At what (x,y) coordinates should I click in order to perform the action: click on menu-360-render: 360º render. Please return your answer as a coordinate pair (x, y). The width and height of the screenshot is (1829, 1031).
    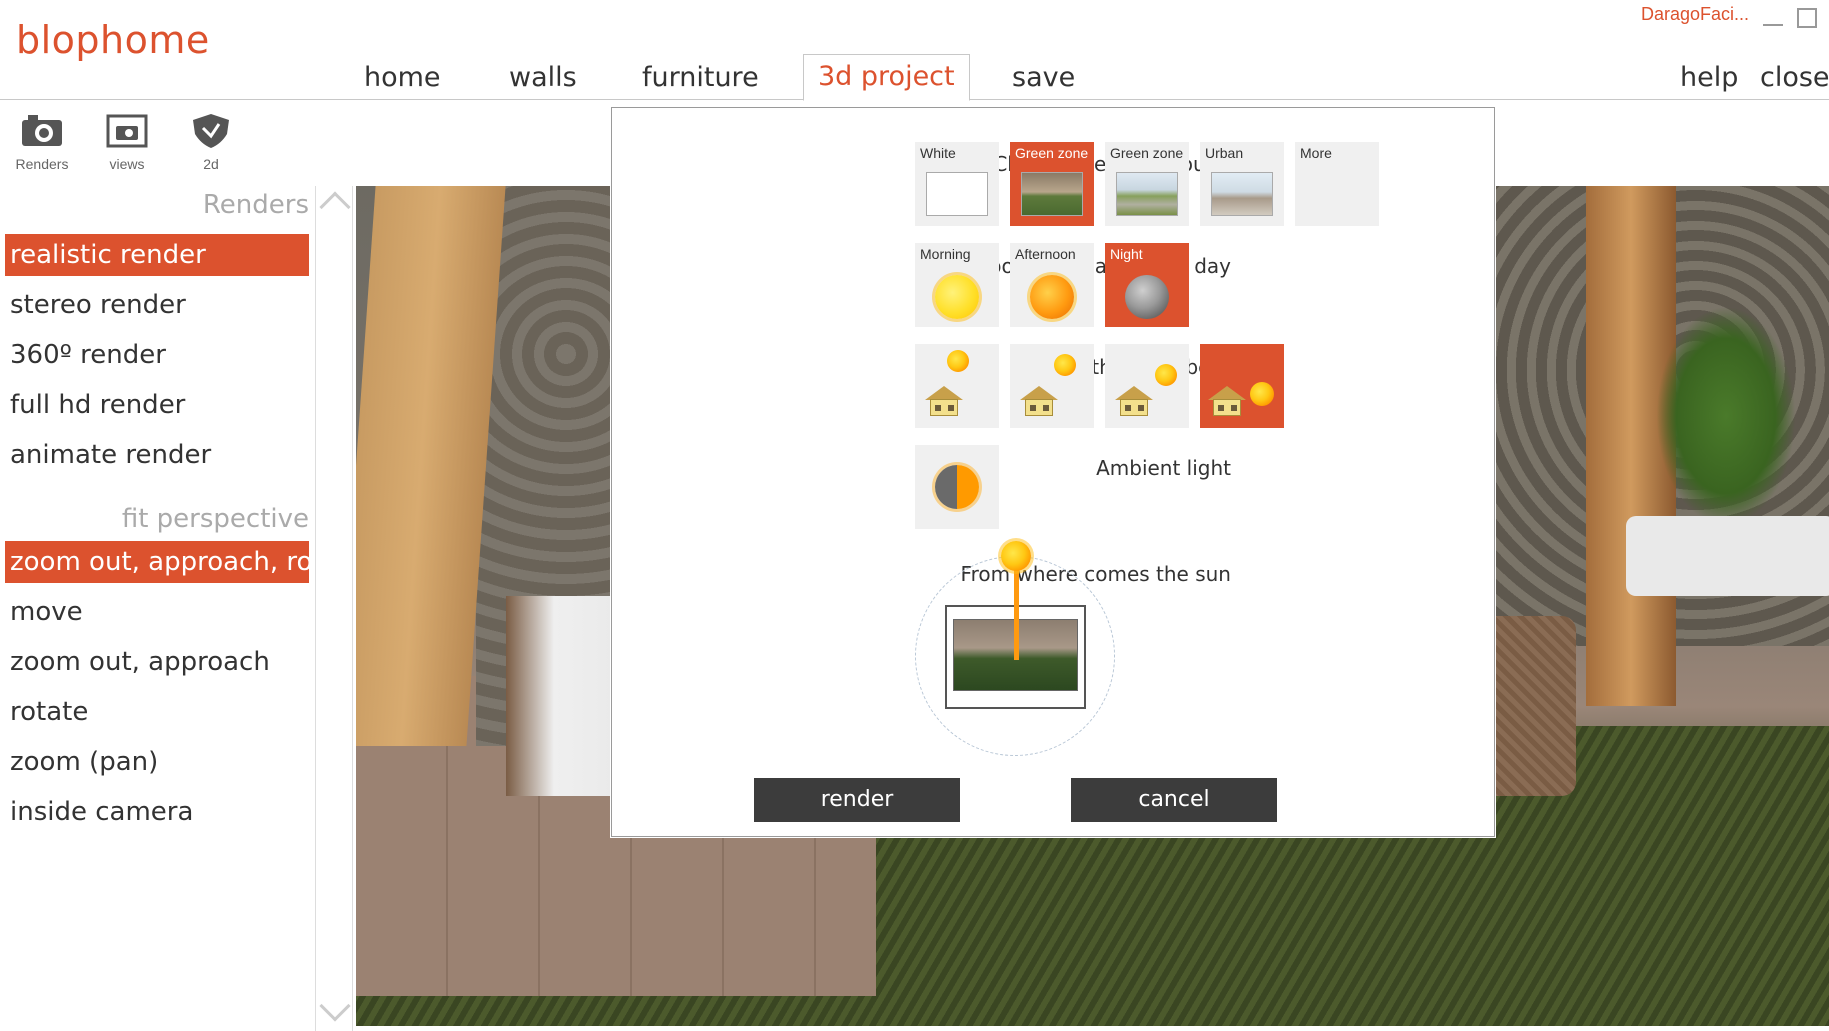
    Looking at the image, I should click on (157, 355).